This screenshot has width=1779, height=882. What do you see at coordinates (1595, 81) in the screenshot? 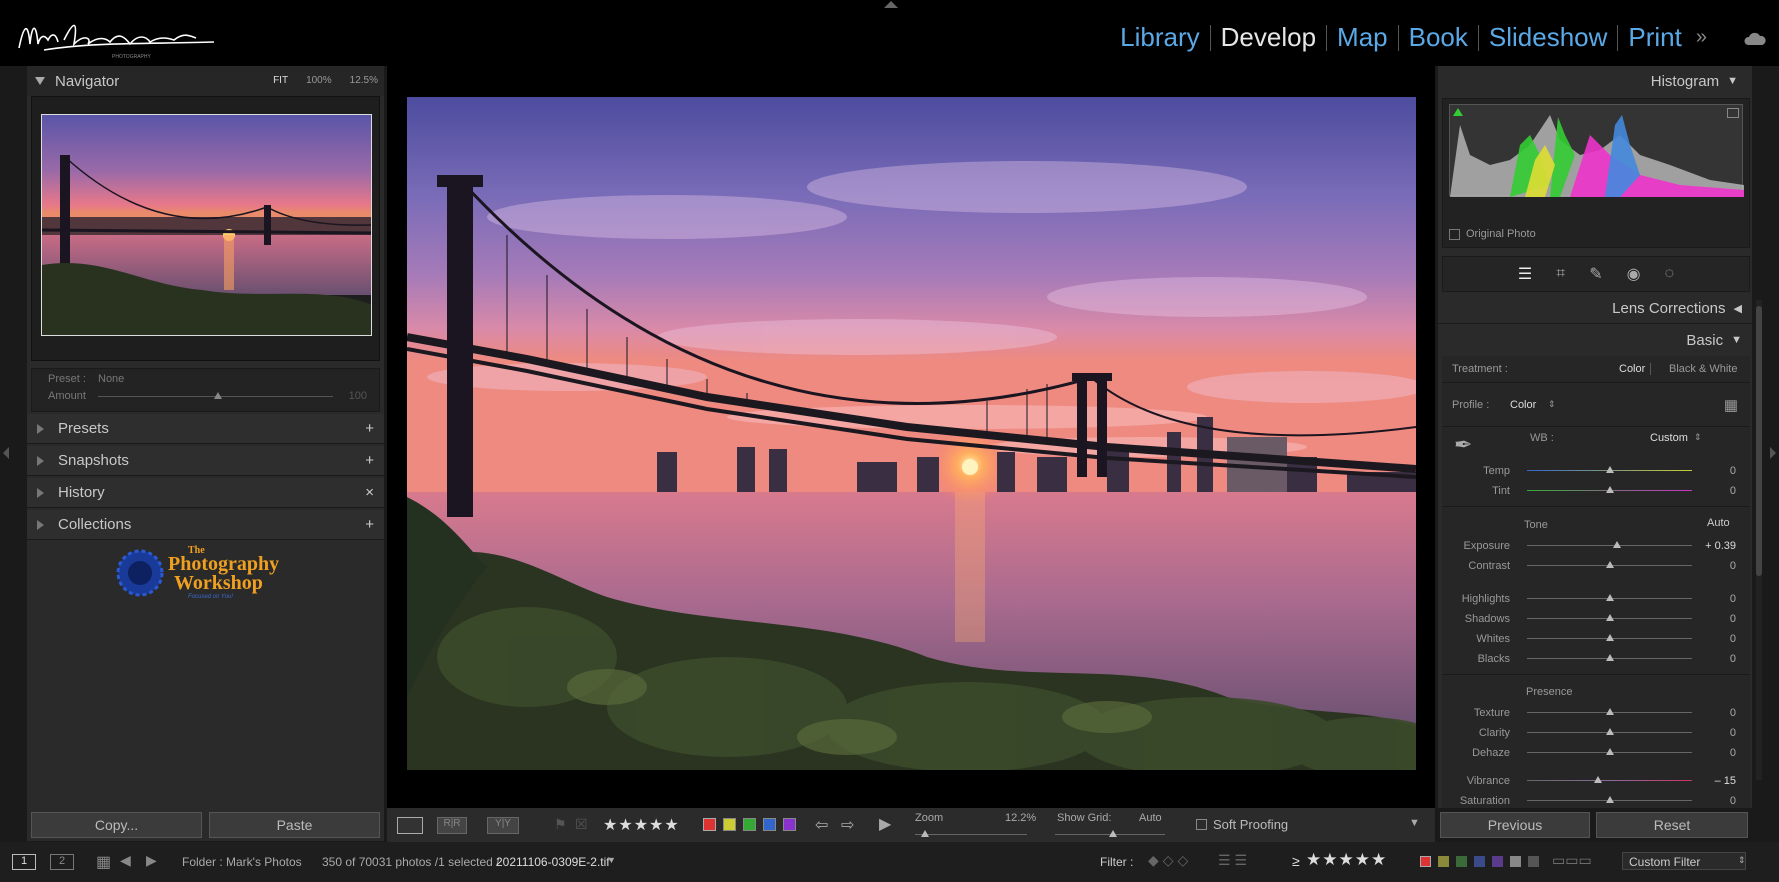
I see `histogram-header: Histogram ▼` at bounding box center [1595, 81].